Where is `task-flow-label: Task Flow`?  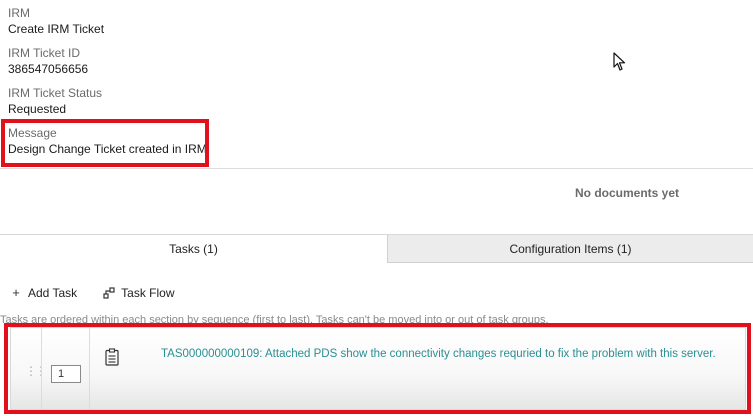 task-flow-label: Task Flow is located at coordinates (148, 292).